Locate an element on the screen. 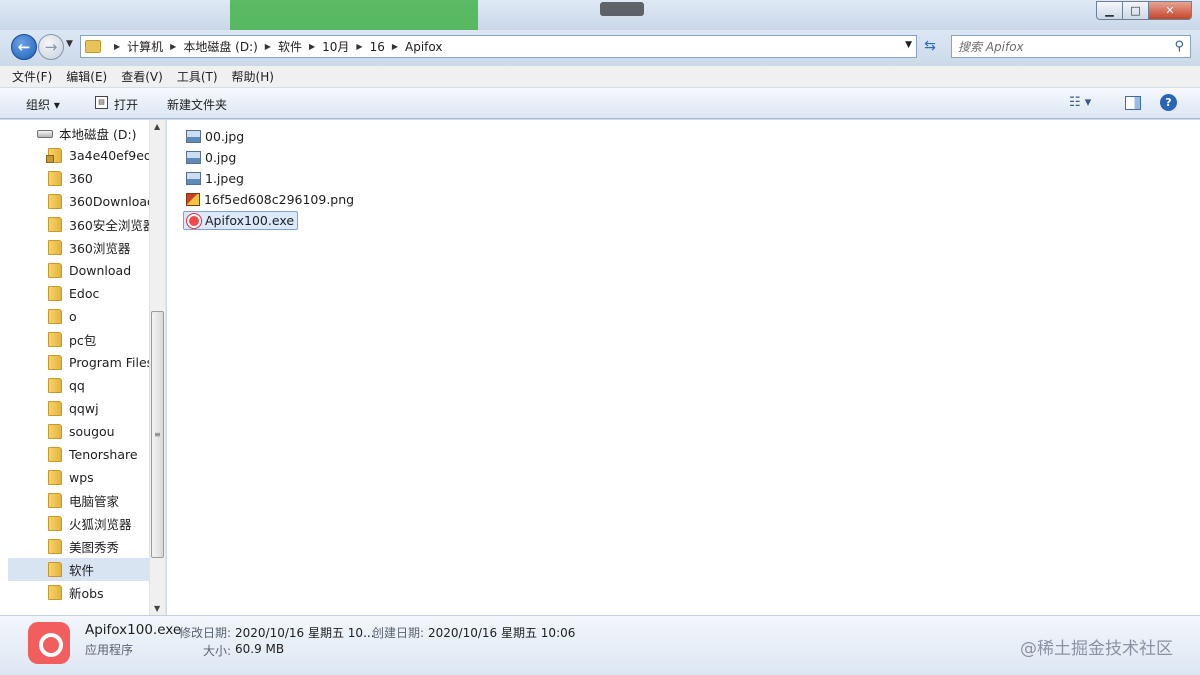  refresh-button: ⇆ is located at coordinates (930, 46).